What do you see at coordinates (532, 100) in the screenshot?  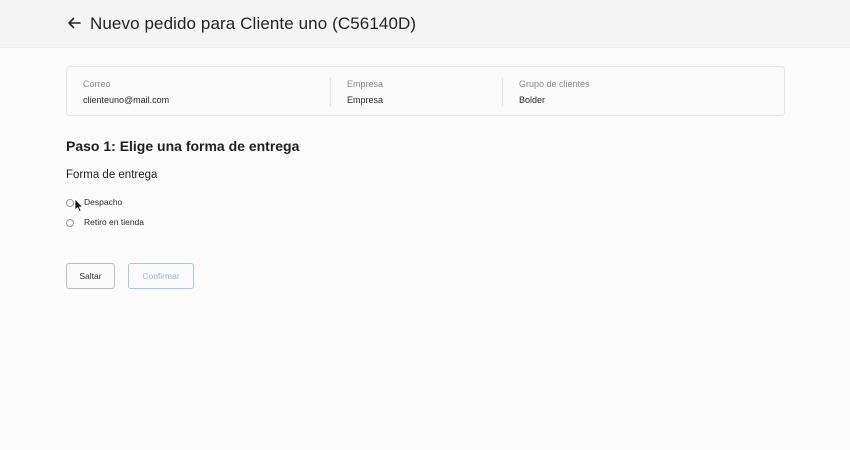 I see `customer-group-value: Bolder` at bounding box center [532, 100].